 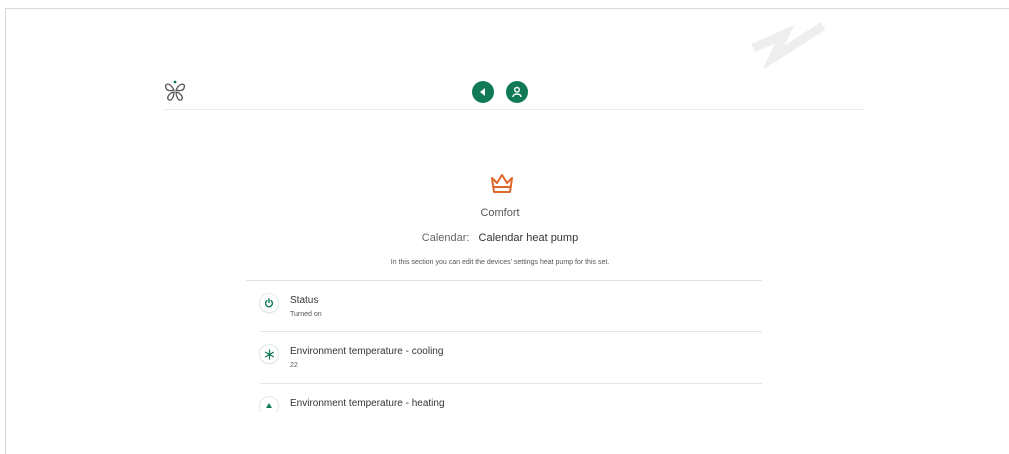 What do you see at coordinates (788, 45) in the screenshot?
I see `watermark-icon` at bounding box center [788, 45].